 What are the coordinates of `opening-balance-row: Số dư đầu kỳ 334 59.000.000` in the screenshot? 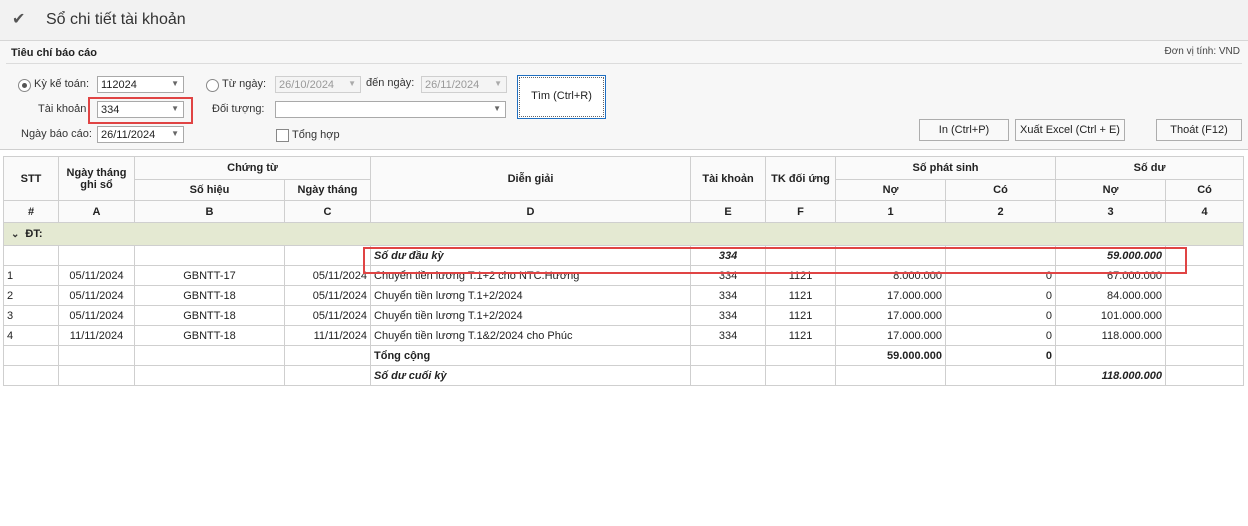 It's located at (624, 255).